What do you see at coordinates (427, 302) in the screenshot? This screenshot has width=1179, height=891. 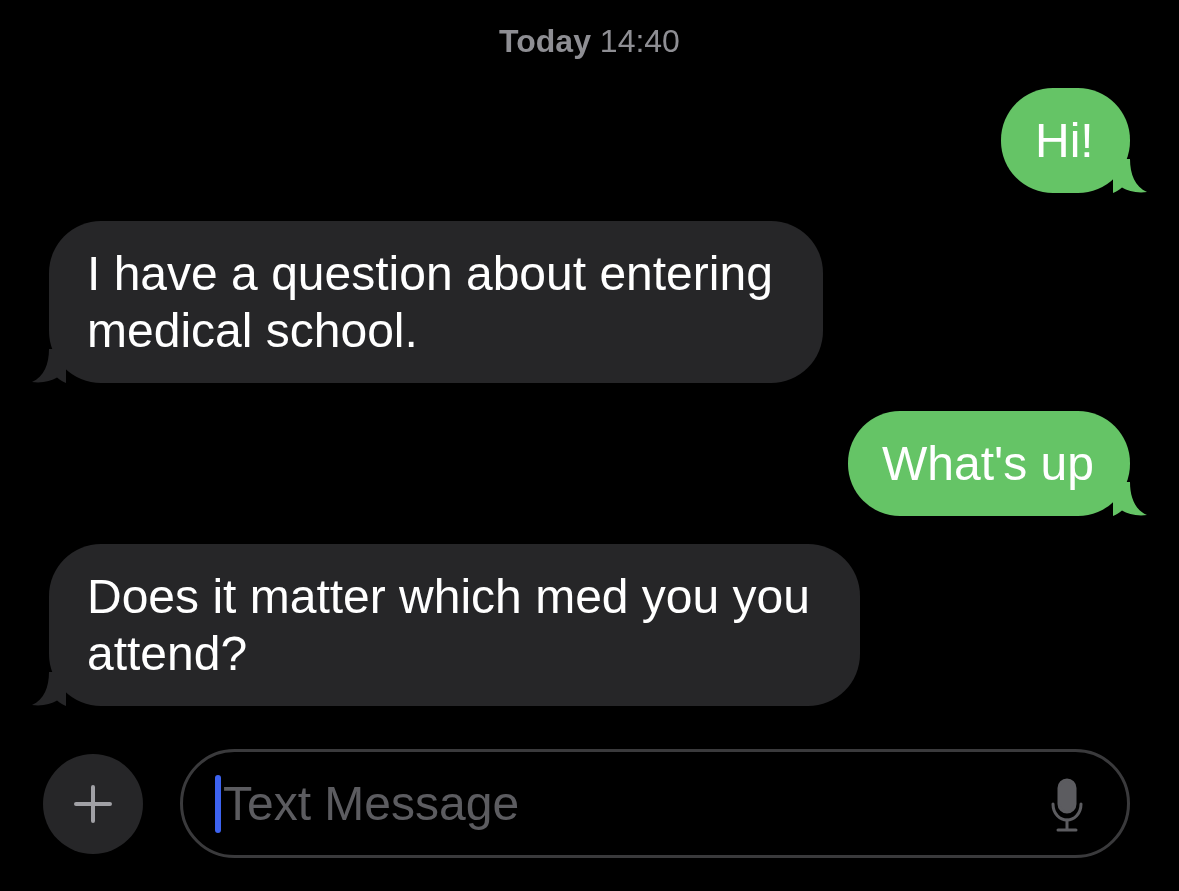 I see `message-bubble: I have a question about entering medical school.` at bounding box center [427, 302].